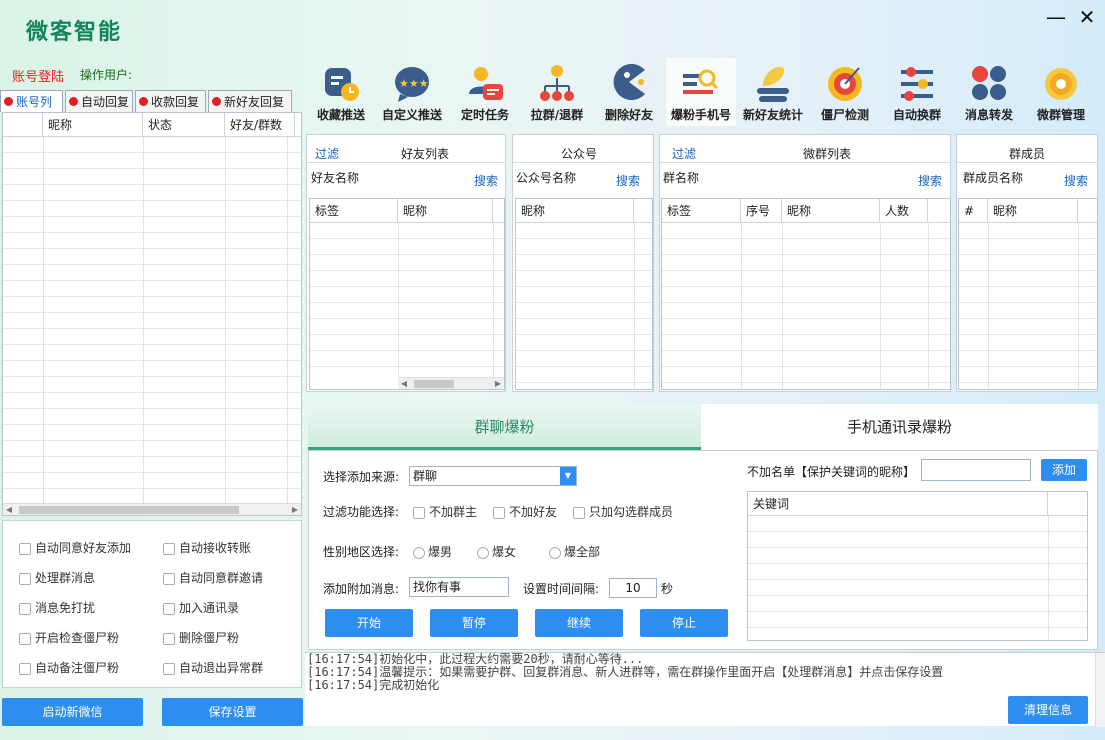  I want to click on tool-phone-fans: 爆粉手机号, so click(701, 92).